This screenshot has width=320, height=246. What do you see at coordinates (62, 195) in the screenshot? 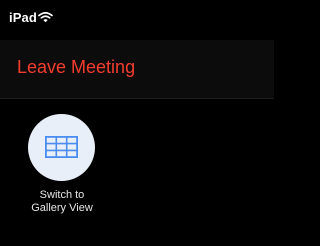
I see `gallery-view-label-line1: Switch to` at bounding box center [62, 195].